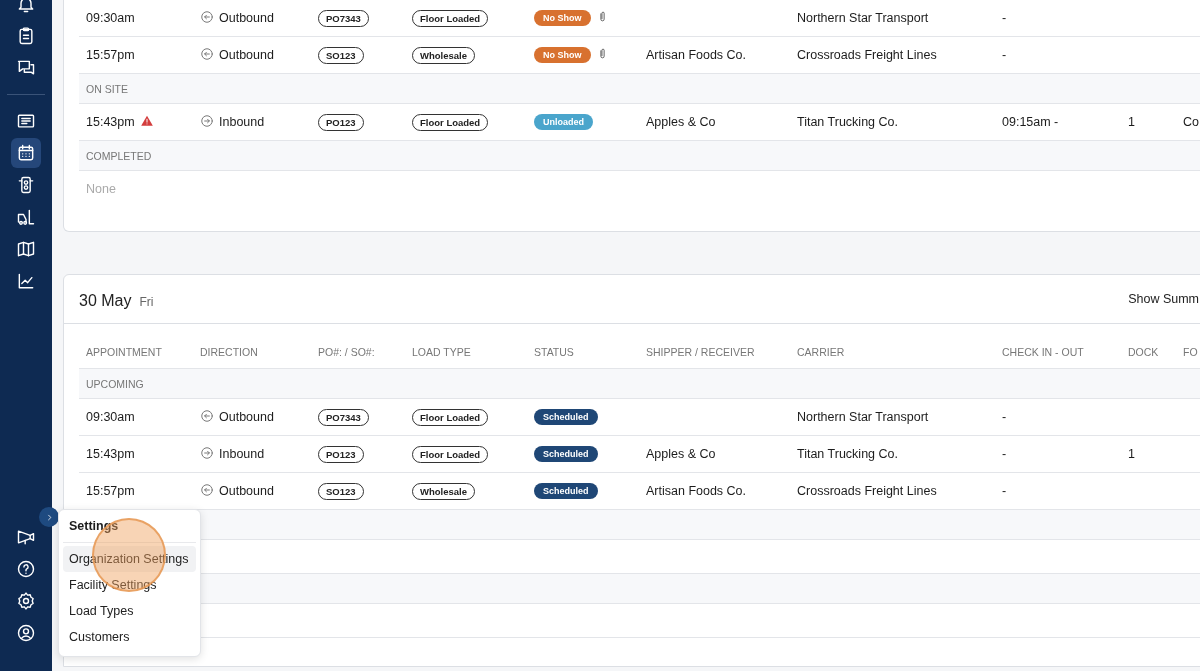 This screenshot has height=671, width=1200. What do you see at coordinates (26, 185) in the screenshot?
I see `traffic-light-icon` at bounding box center [26, 185].